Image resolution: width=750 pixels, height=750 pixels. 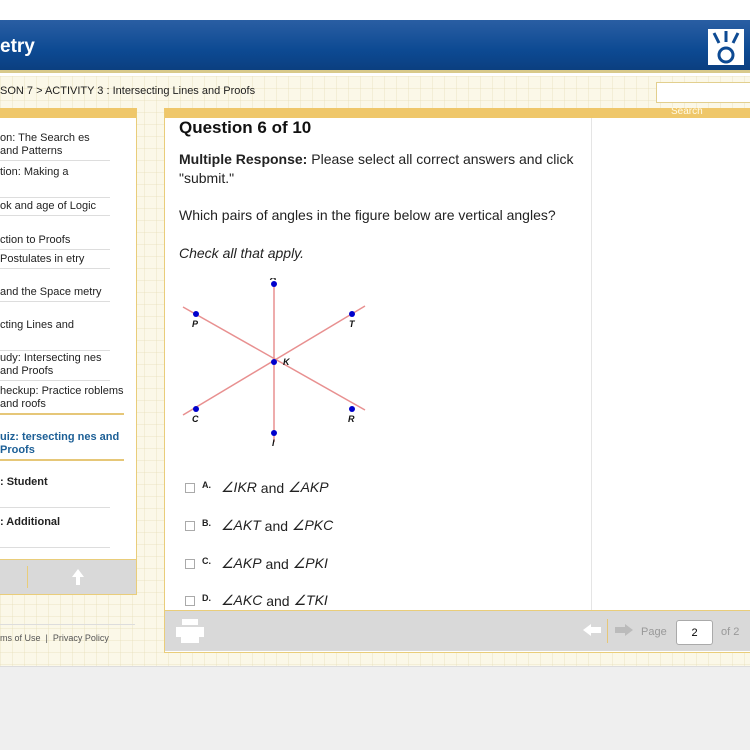 What do you see at coordinates (196, 314) in the screenshot?
I see `point-P` at bounding box center [196, 314].